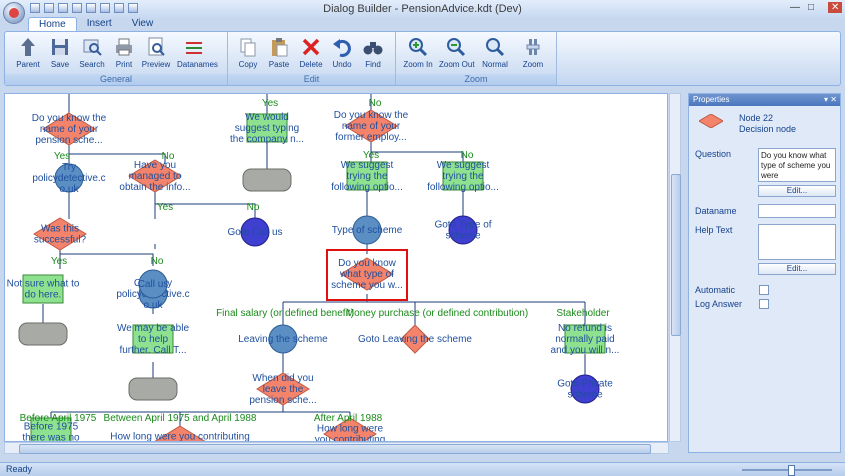 This screenshot has width=845, height=476. I want to click on search-button: Search, so click(92, 54).